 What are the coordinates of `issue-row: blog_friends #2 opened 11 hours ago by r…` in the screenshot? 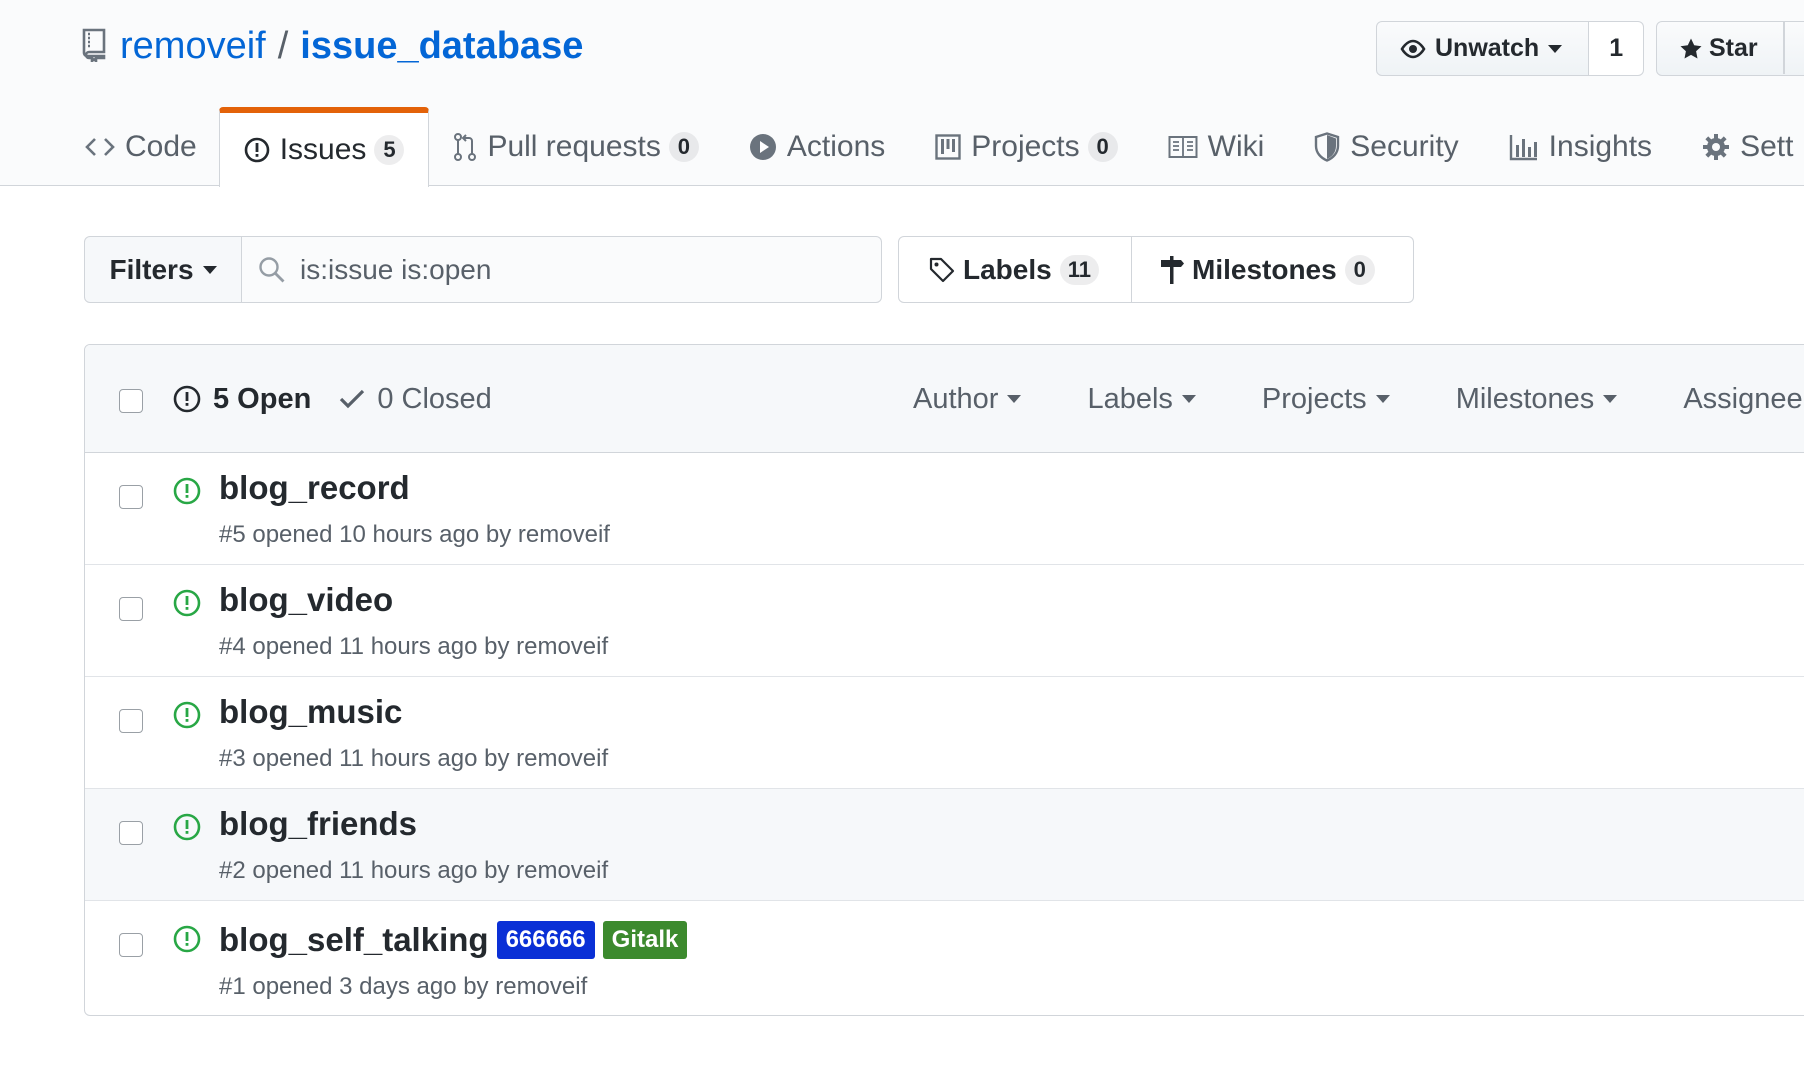 It's located at (944, 845).